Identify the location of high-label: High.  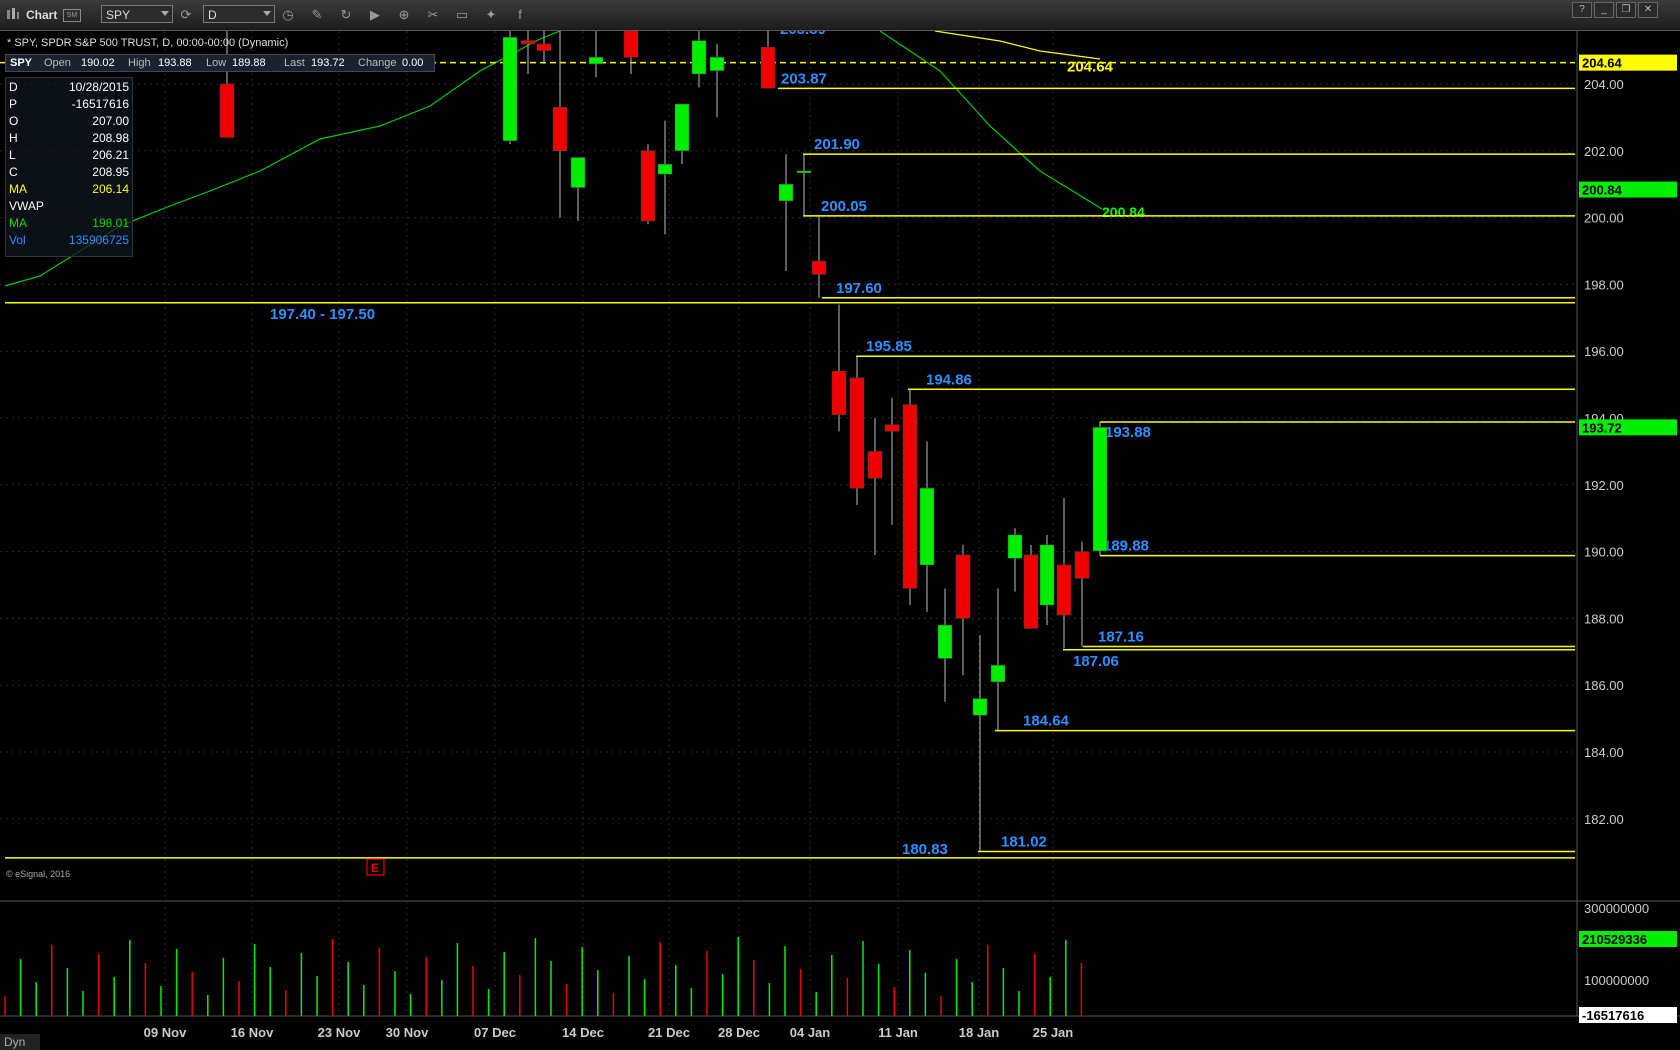
(139, 63).